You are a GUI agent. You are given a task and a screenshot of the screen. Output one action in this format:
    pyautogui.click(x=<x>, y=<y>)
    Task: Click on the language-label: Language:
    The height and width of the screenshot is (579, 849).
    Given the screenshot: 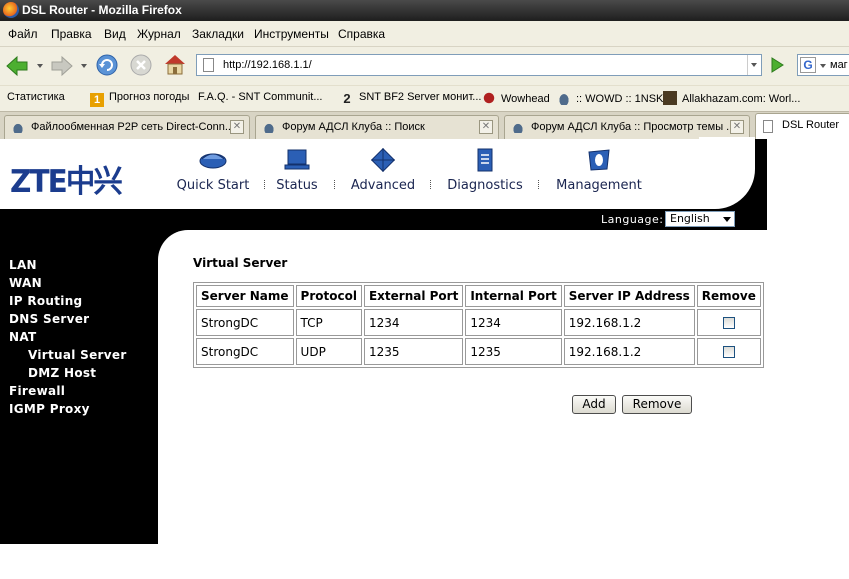 What is the action you would take?
    pyautogui.click(x=632, y=219)
    